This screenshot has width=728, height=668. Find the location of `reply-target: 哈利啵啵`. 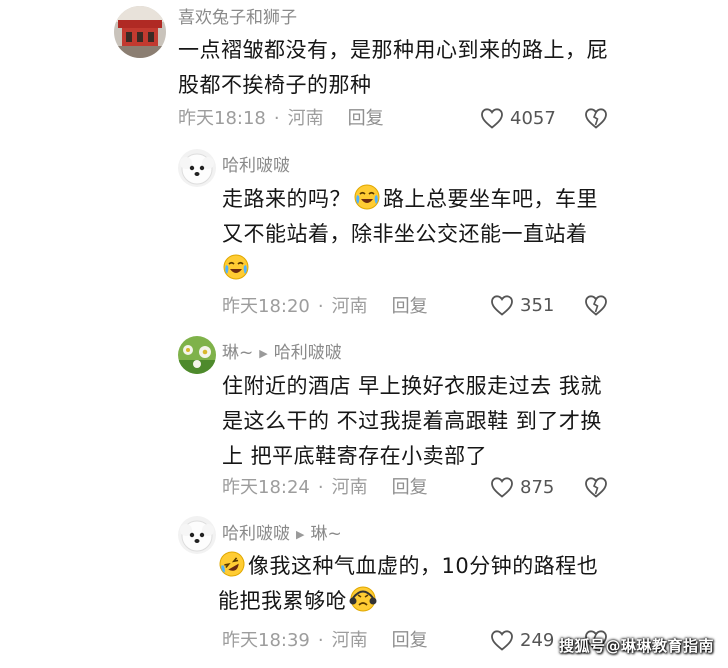

reply-target: 哈利啵啵 is located at coordinates (308, 353).